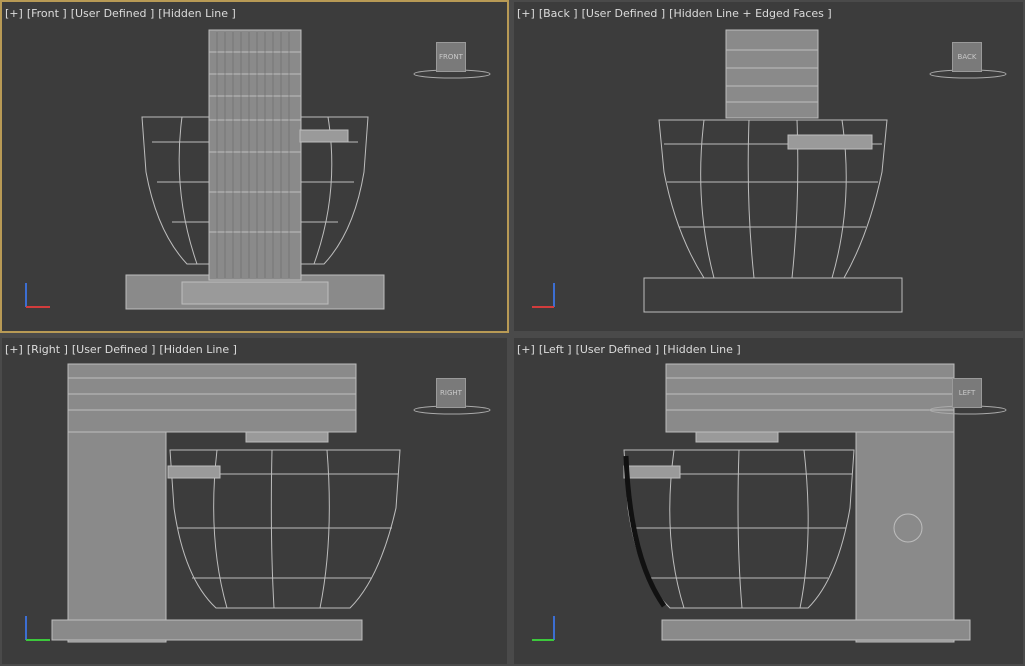 This screenshot has height=666, width=1025. I want to click on viewcube-face-label: BACK, so click(967, 57).